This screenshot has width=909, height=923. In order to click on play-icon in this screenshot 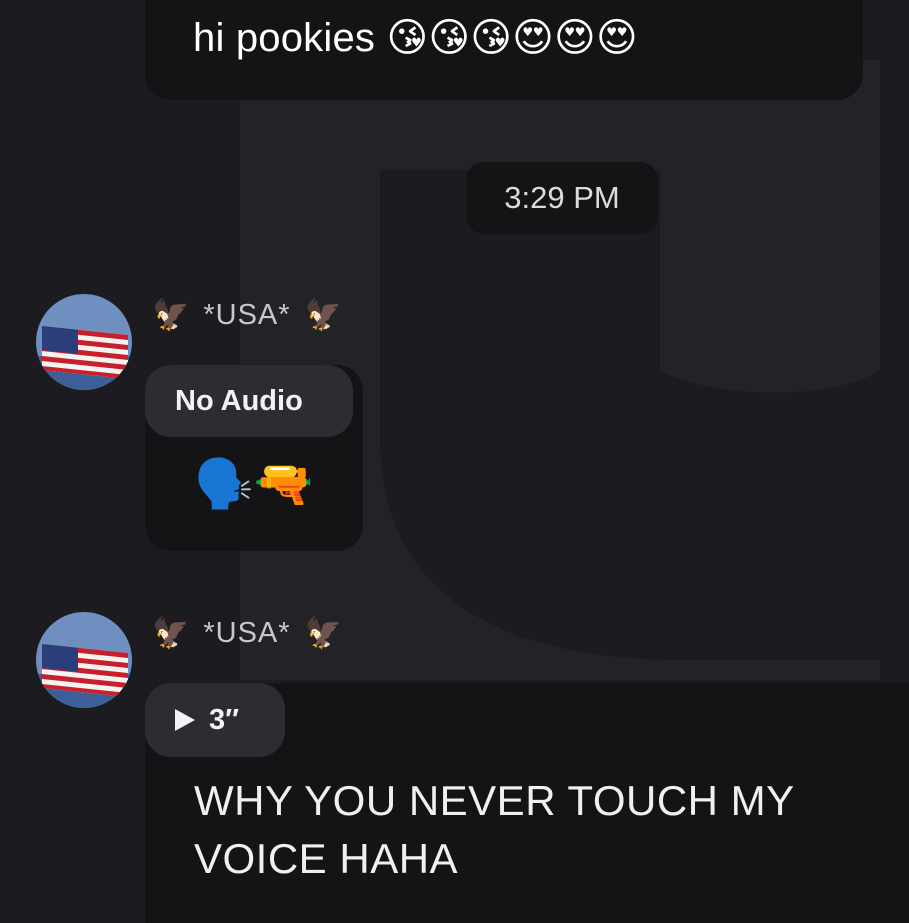, I will do `click(185, 720)`.